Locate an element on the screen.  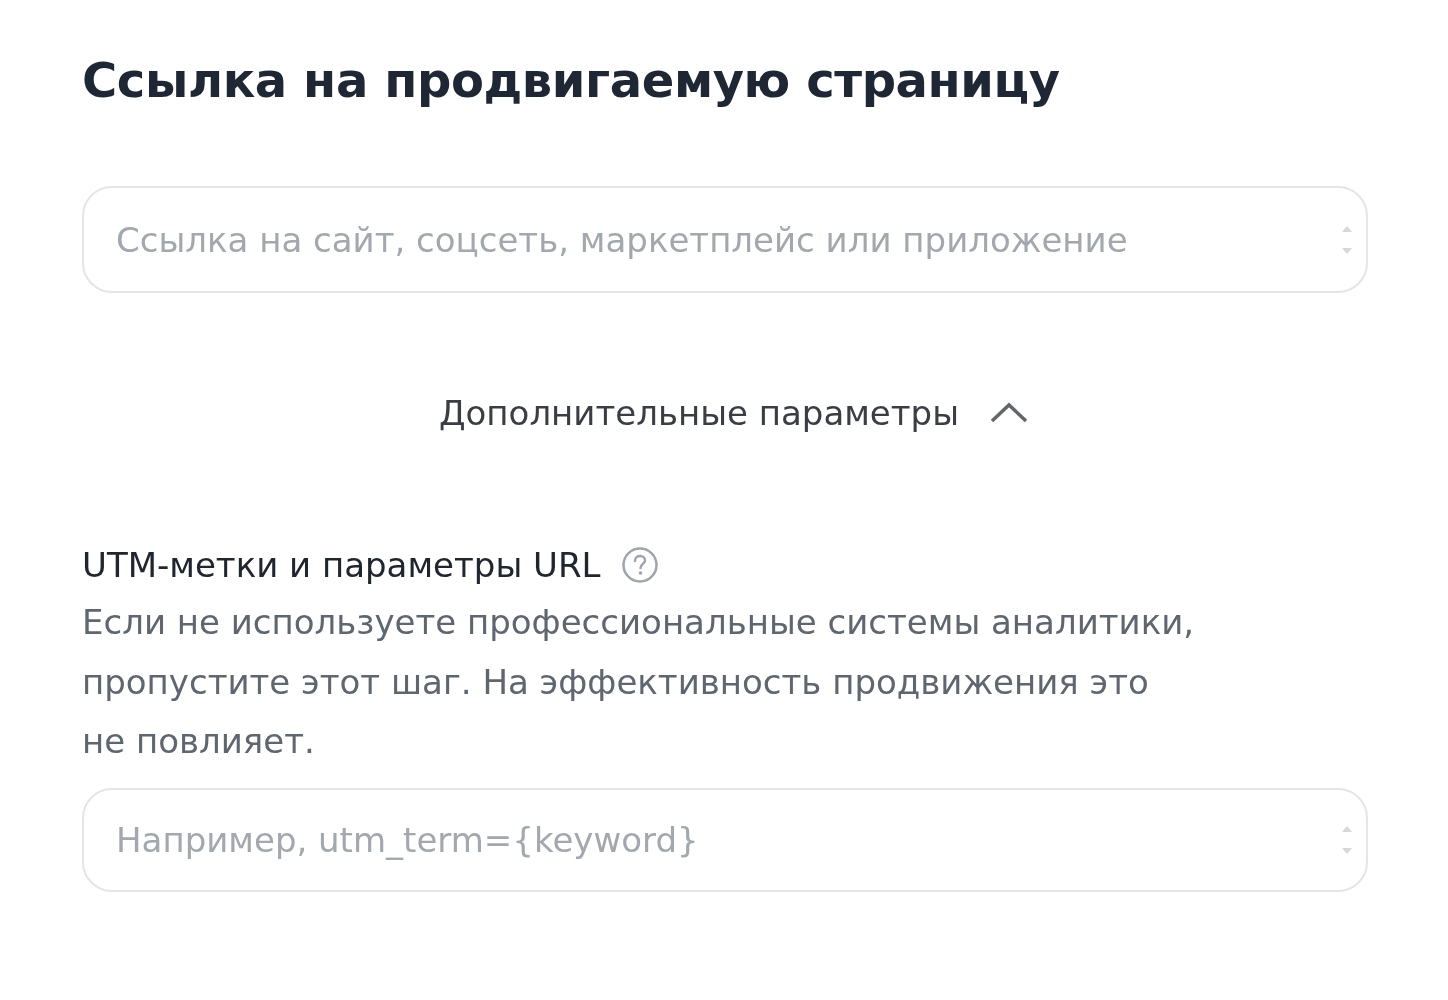
url-input-field: Ссылка на сайт, соцсеть, маркетплейс или приложение is located at coordinates (725, 239).